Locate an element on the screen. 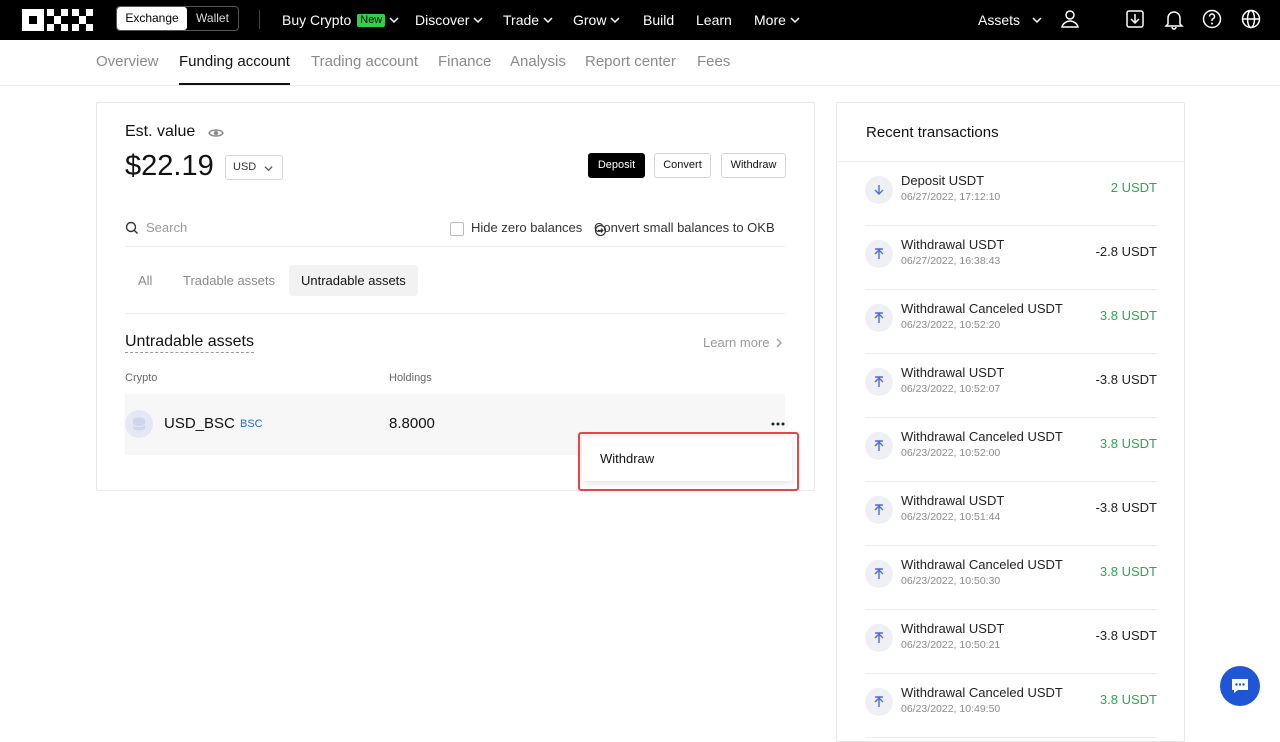 Image resolution: width=1280 pixels, height=742 pixels. hide-zero-label: Hide zero balances is located at coordinates (526, 227).